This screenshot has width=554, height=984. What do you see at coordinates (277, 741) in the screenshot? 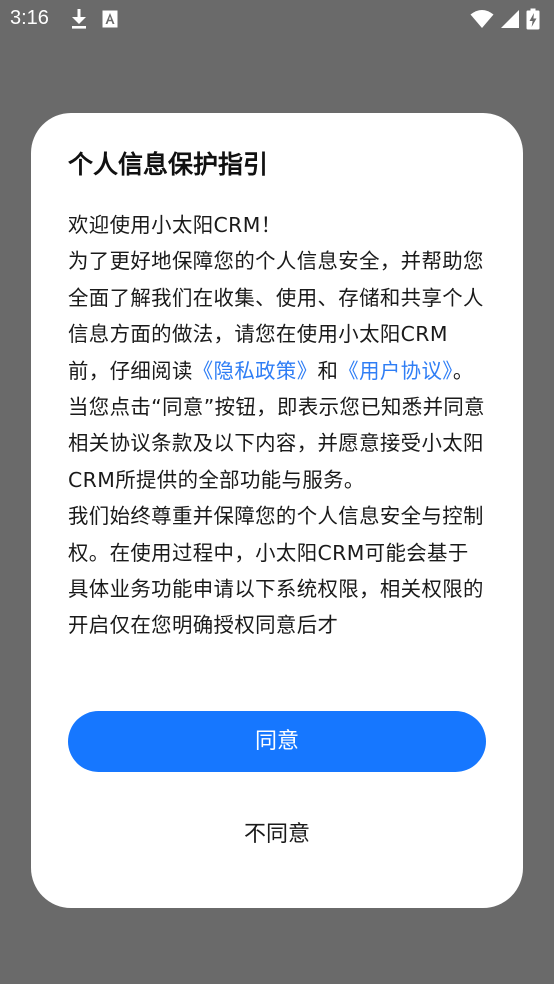
I see `agree-button: 同意` at bounding box center [277, 741].